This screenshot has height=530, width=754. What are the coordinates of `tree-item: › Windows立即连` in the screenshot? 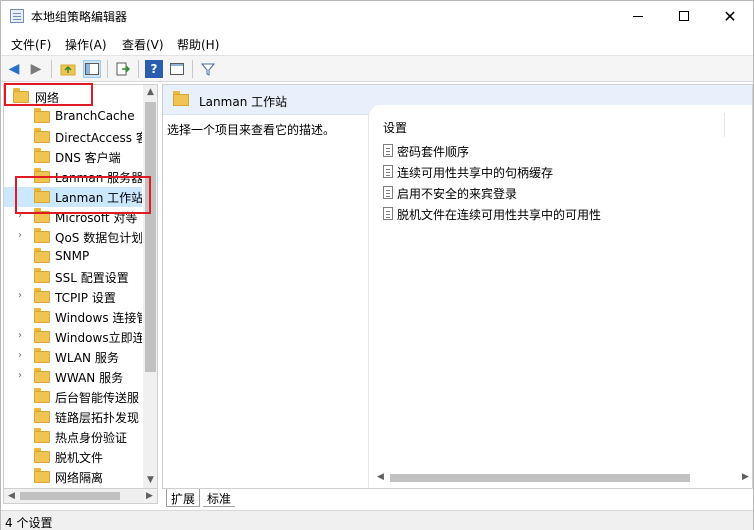 It's located at (73, 337).